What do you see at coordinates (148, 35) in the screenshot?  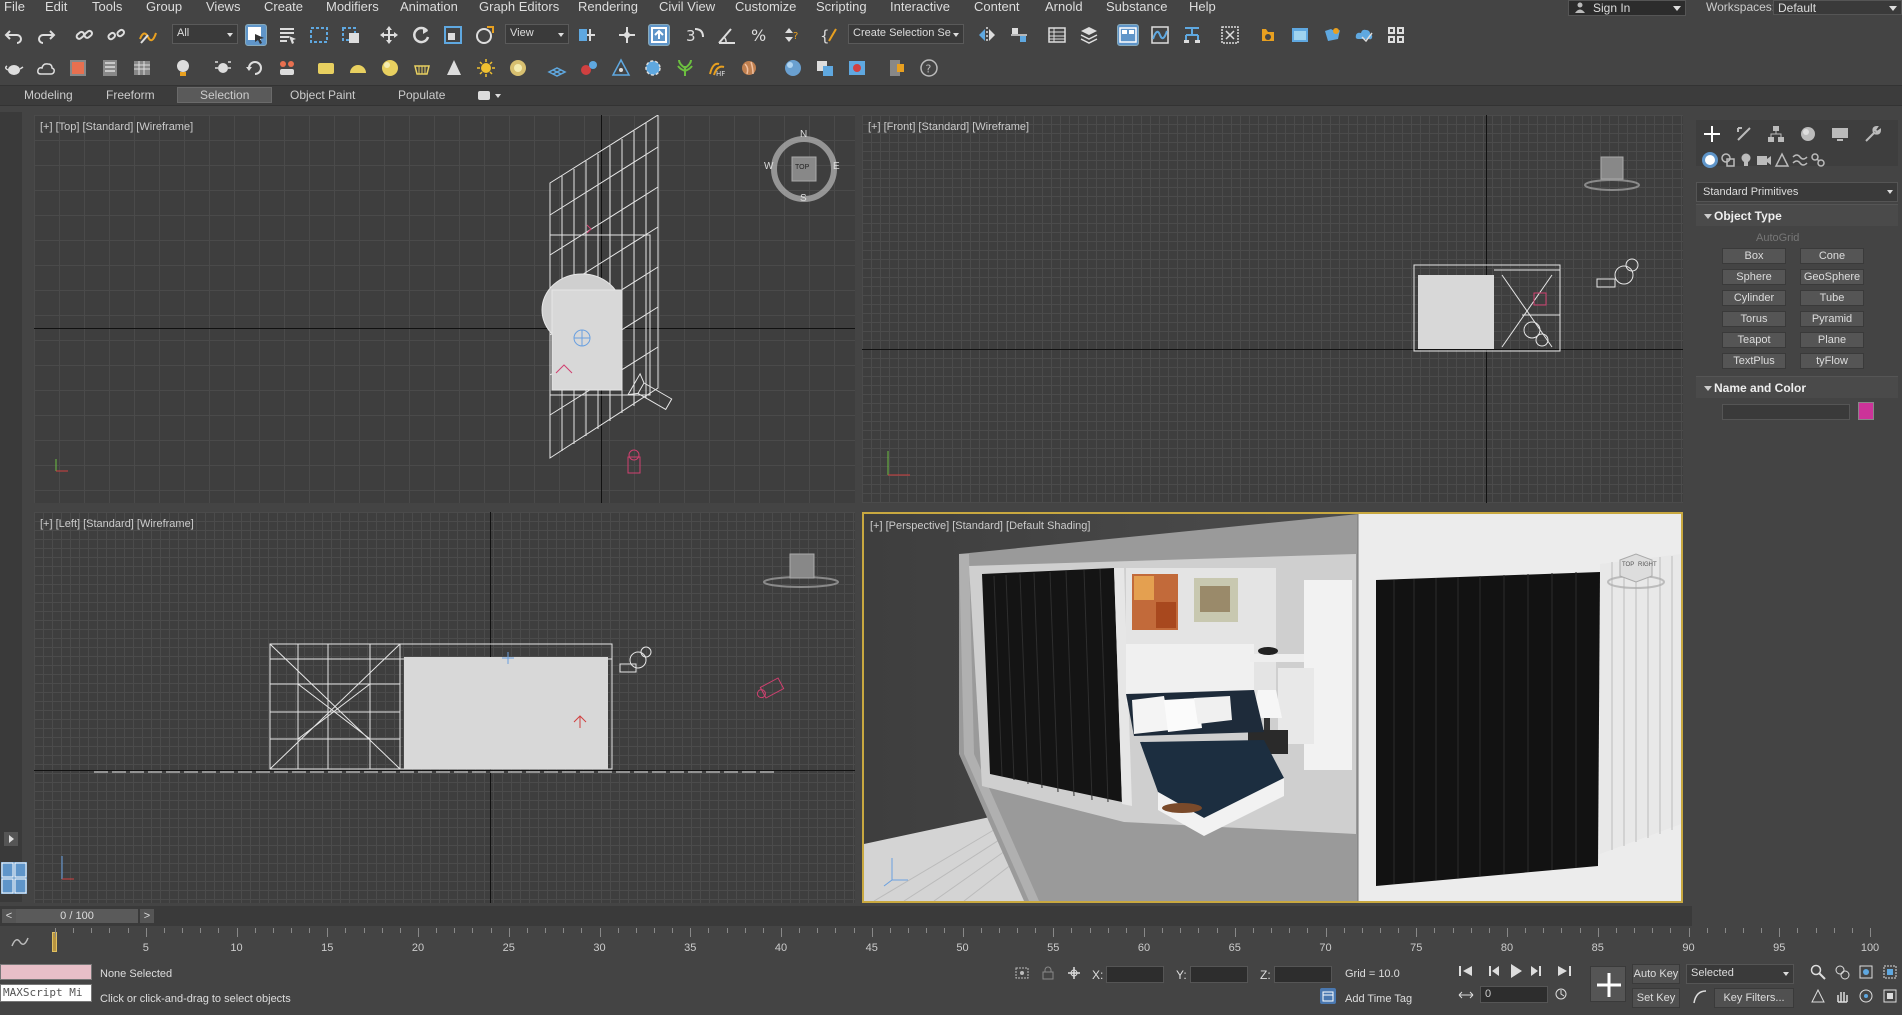 I see `bind-space-warp-icon` at bounding box center [148, 35].